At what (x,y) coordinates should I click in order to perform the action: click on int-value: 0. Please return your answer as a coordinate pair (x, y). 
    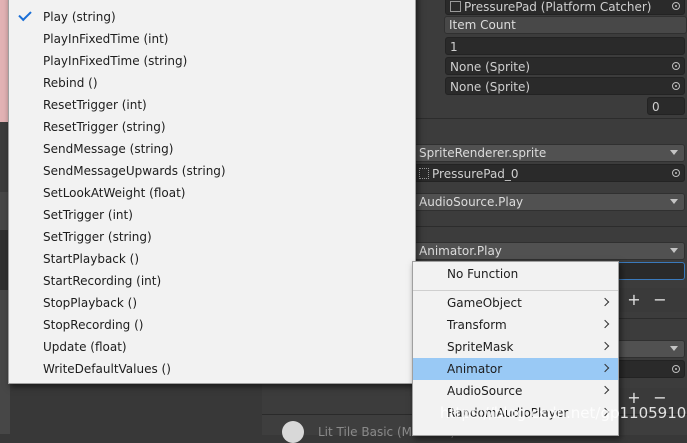
    Looking at the image, I should click on (656, 107).